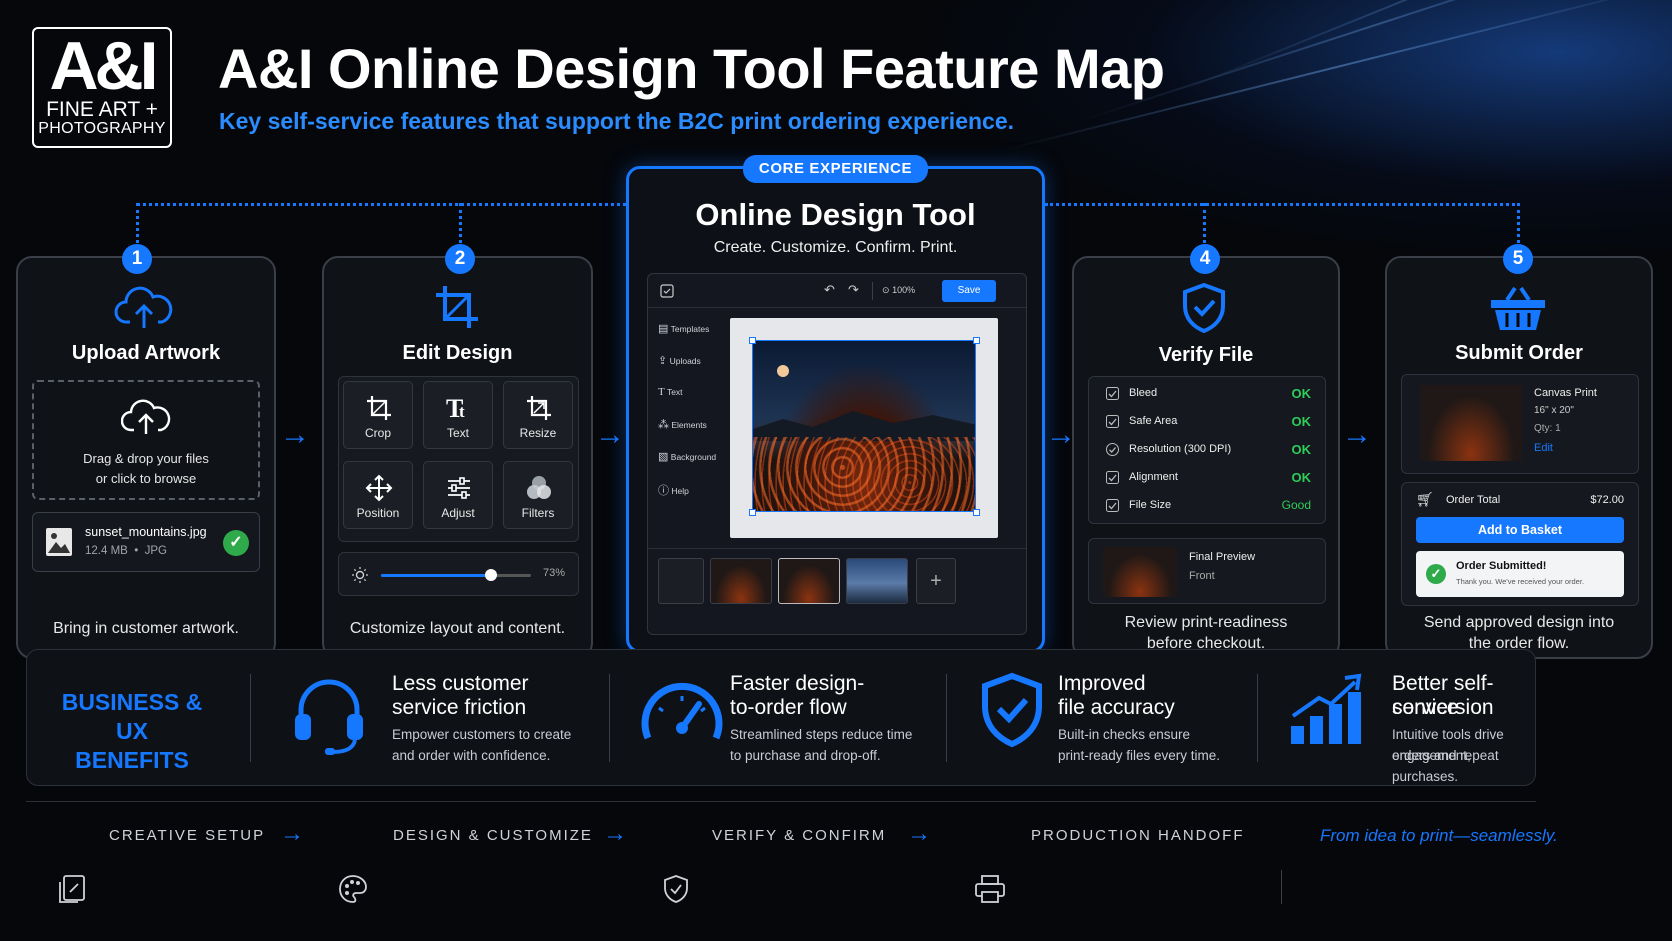 The image size is (1672, 941). Describe the element at coordinates (538, 513) in the screenshot. I see `tool-label: Filters` at that location.